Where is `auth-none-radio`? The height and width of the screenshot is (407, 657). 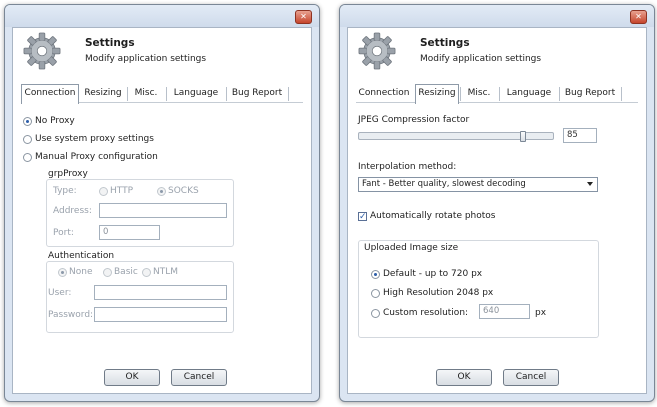 auth-none-radio is located at coordinates (62, 272).